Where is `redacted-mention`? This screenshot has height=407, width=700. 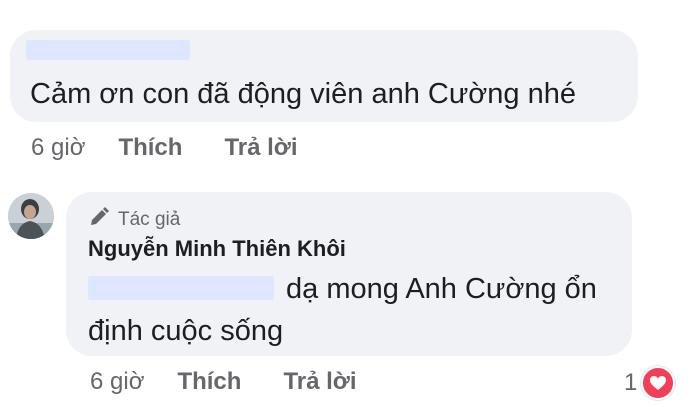 redacted-mention is located at coordinates (181, 288).